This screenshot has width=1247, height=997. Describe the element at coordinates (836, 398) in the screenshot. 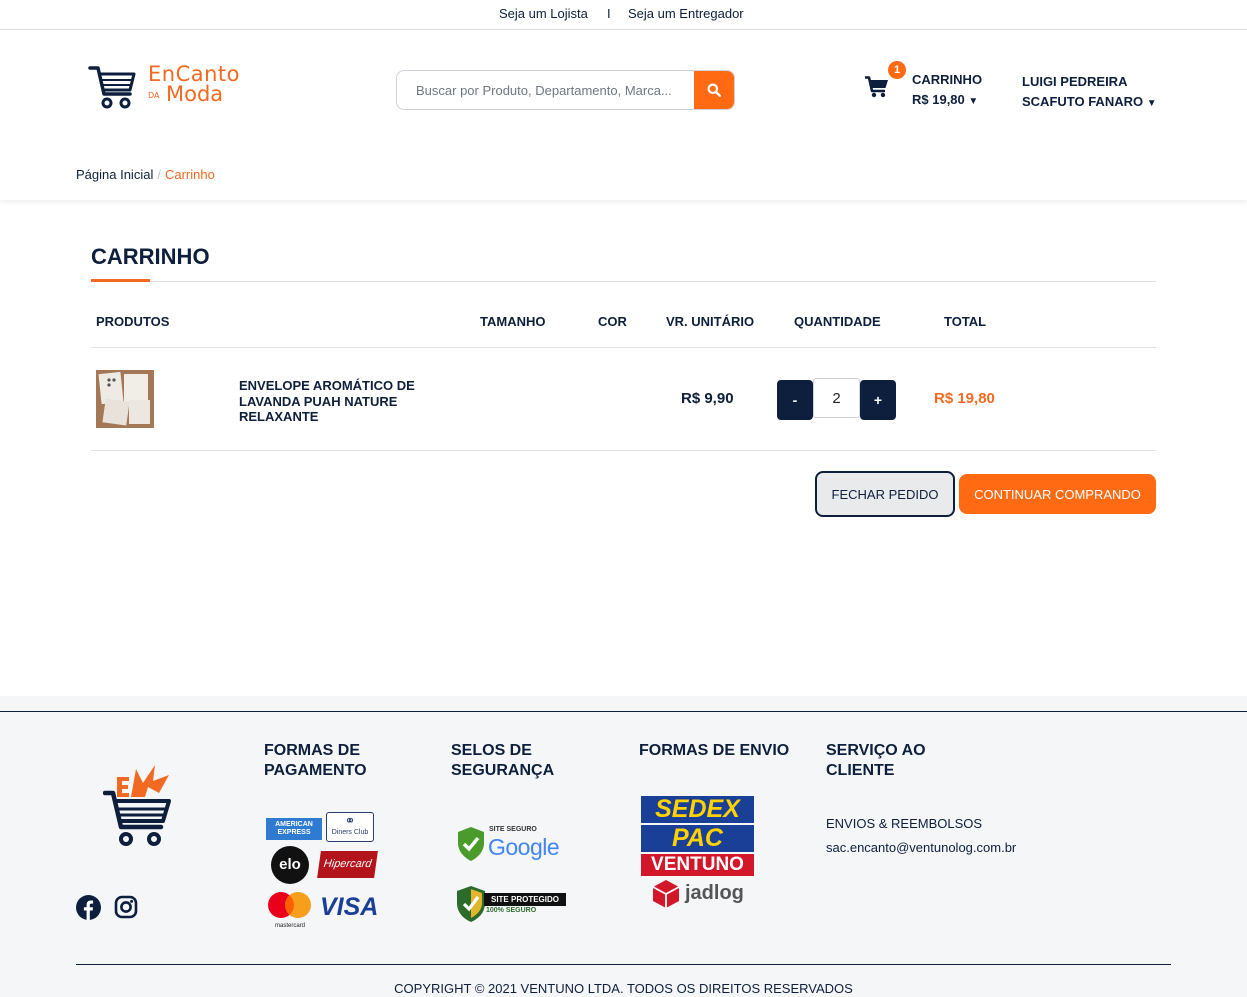

I see `quantity-input` at that location.